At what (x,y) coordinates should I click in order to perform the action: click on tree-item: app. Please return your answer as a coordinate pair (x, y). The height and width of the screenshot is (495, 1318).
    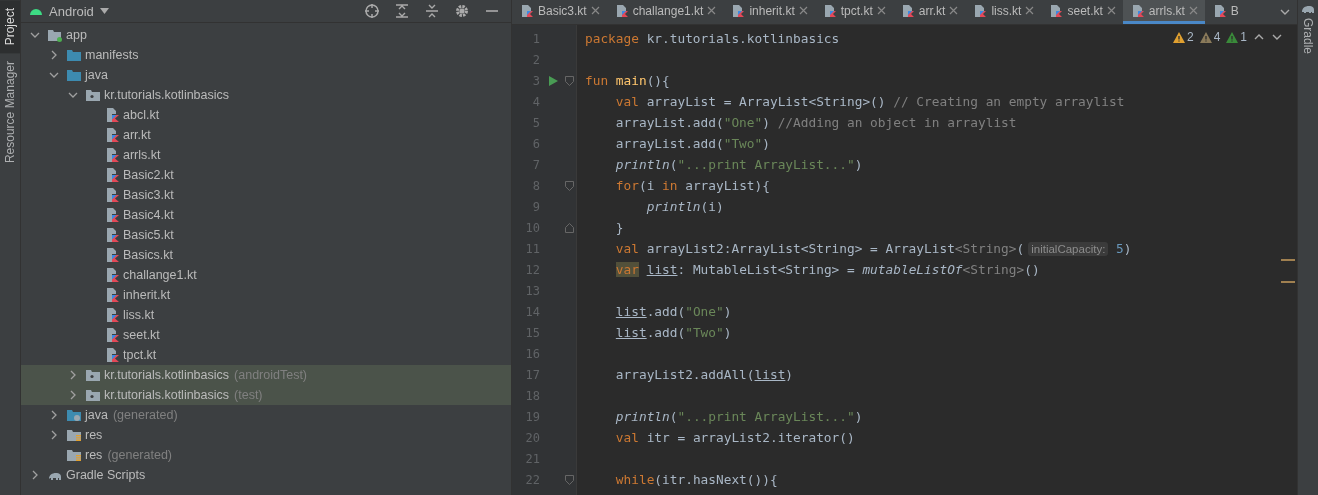
    Looking at the image, I should click on (266, 35).